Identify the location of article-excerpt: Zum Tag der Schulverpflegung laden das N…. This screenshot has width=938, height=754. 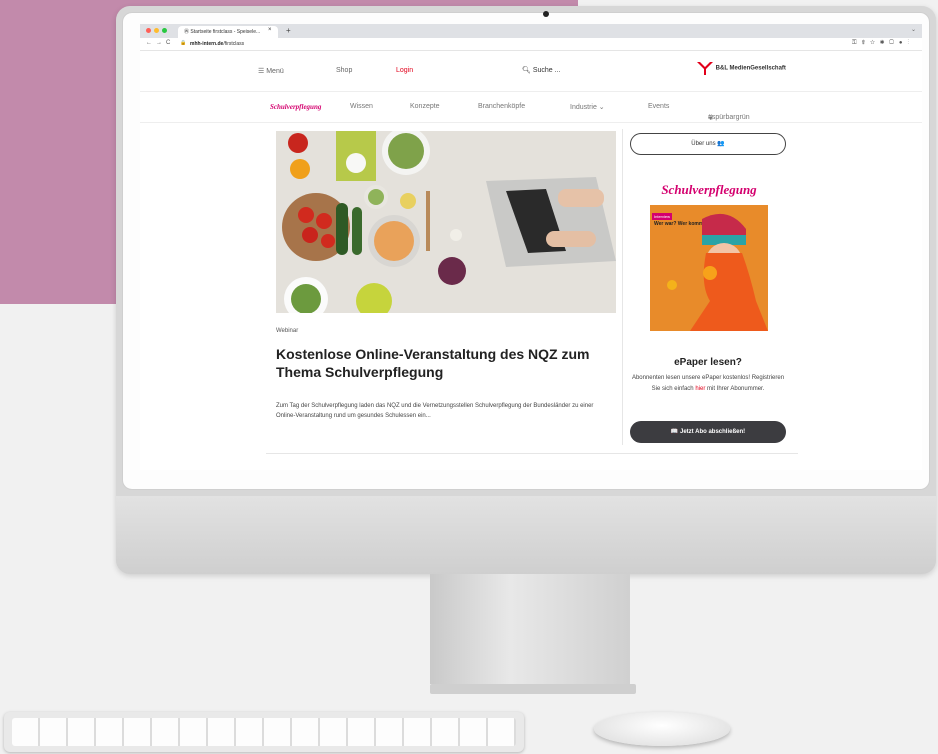
(435, 411).